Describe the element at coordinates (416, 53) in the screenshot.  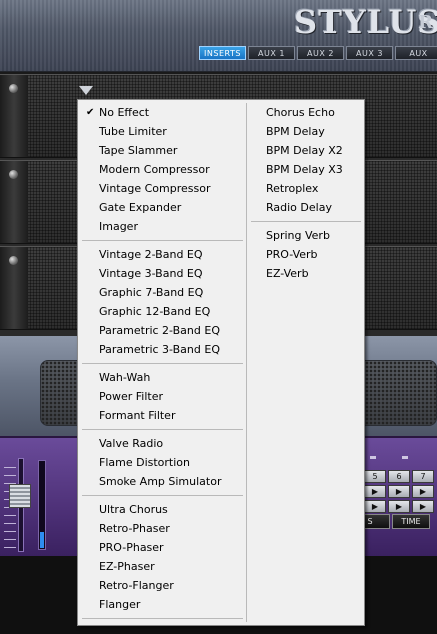
I see `tab-aux-4: AUX` at that location.